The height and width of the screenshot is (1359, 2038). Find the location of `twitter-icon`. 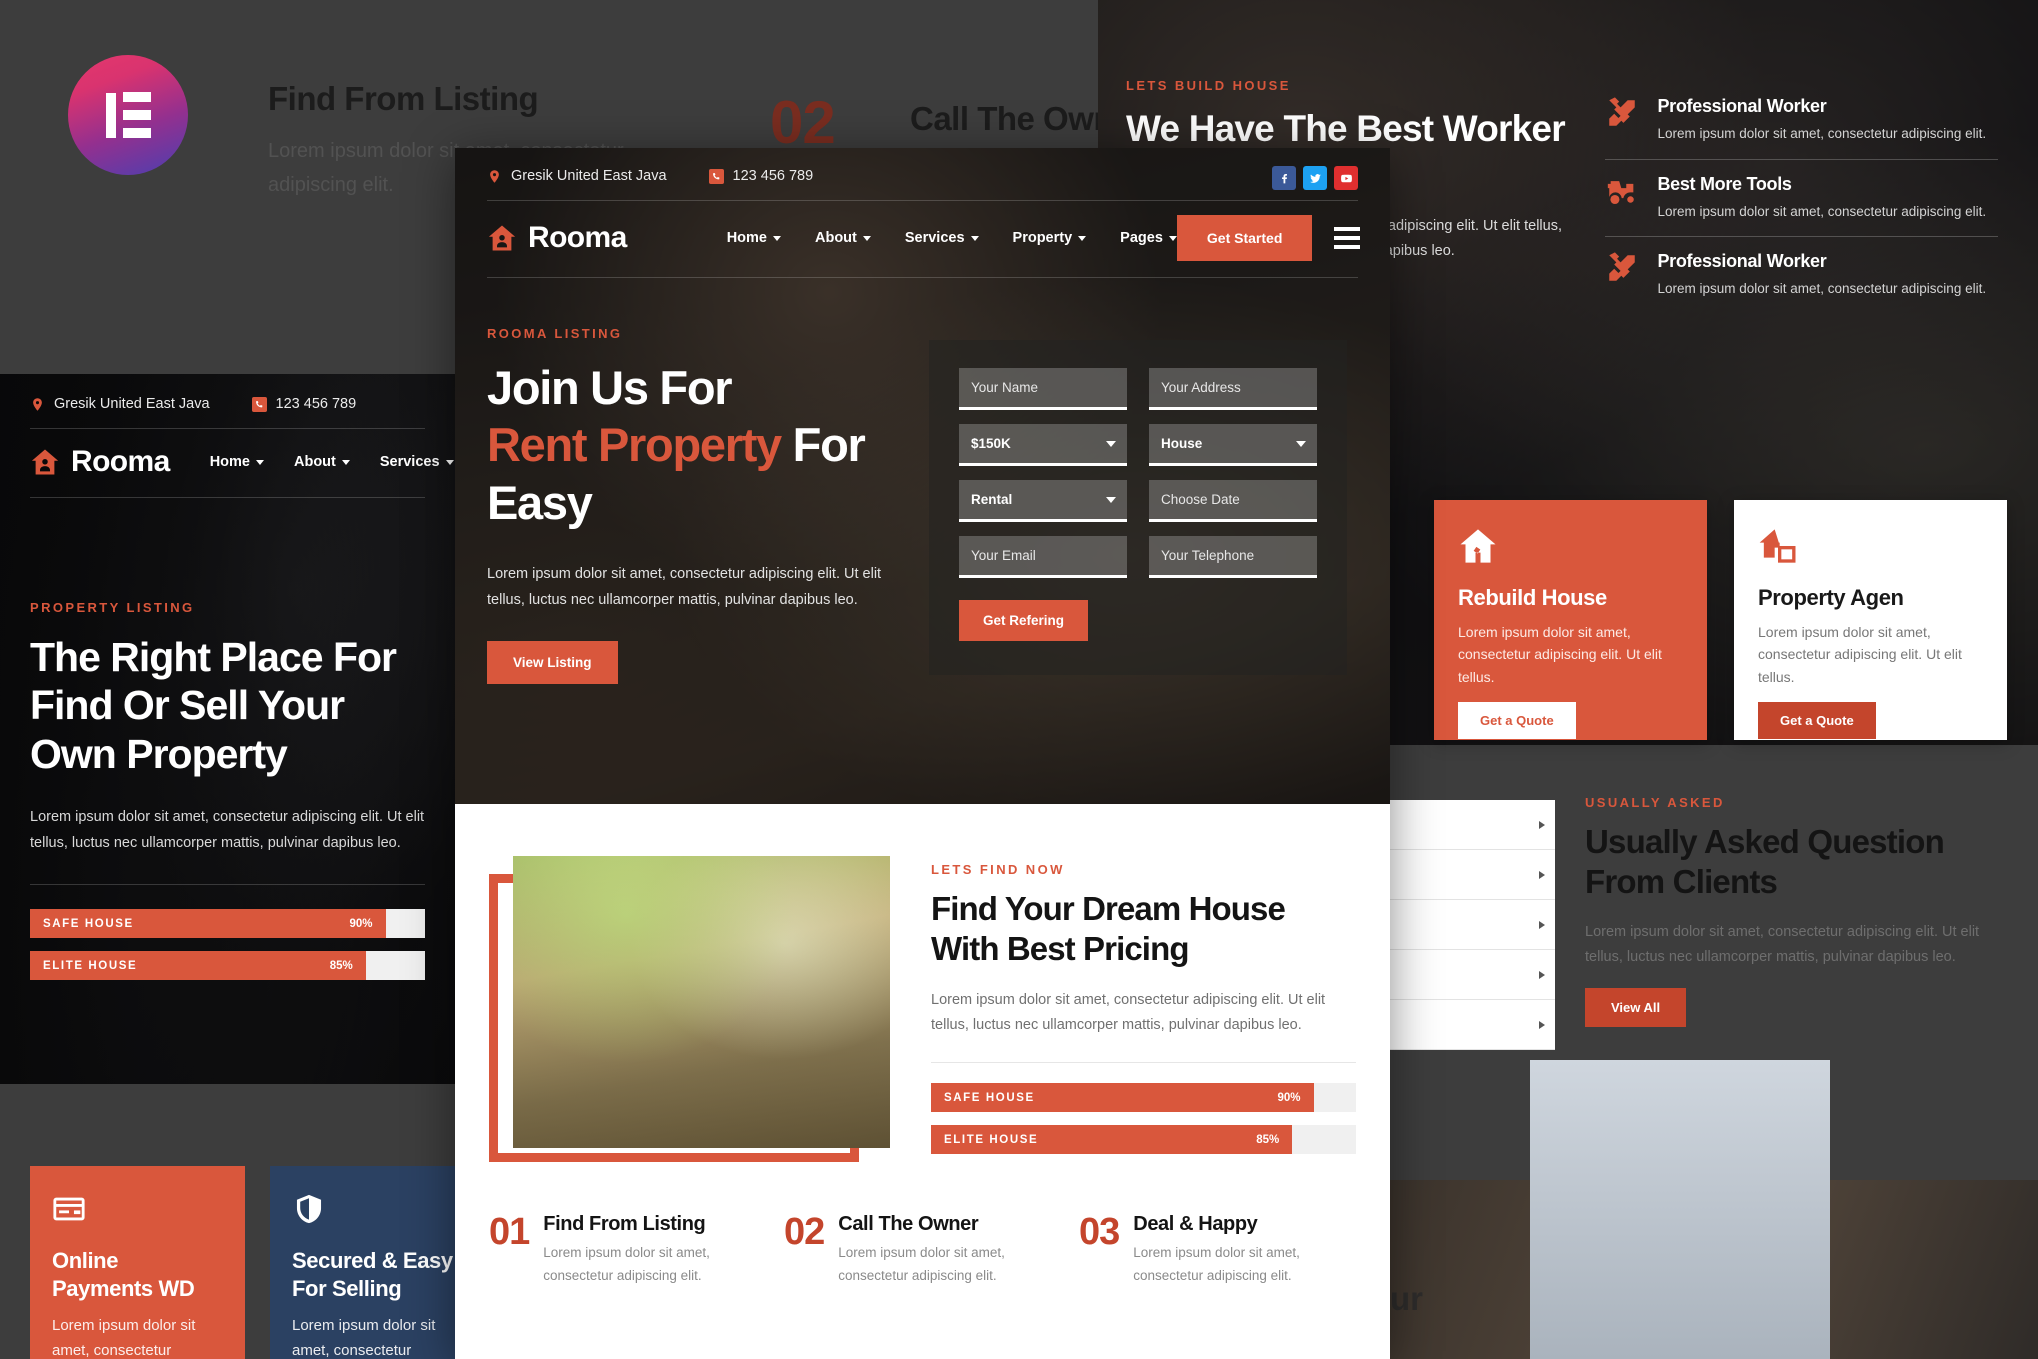

twitter-icon is located at coordinates (1315, 178).